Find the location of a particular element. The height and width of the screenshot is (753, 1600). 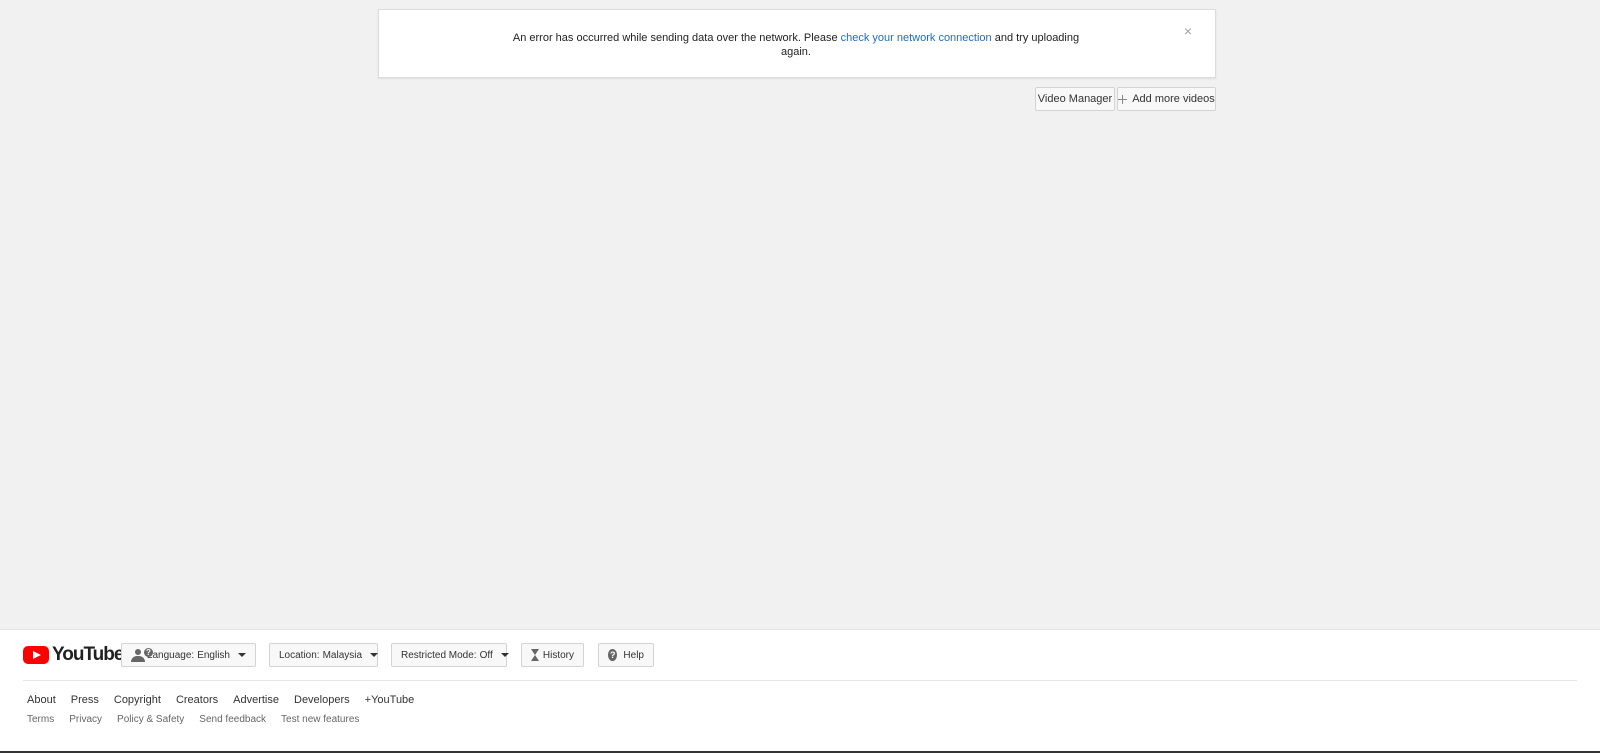

footer-link-privacy: Privacy is located at coordinates (85, 719).